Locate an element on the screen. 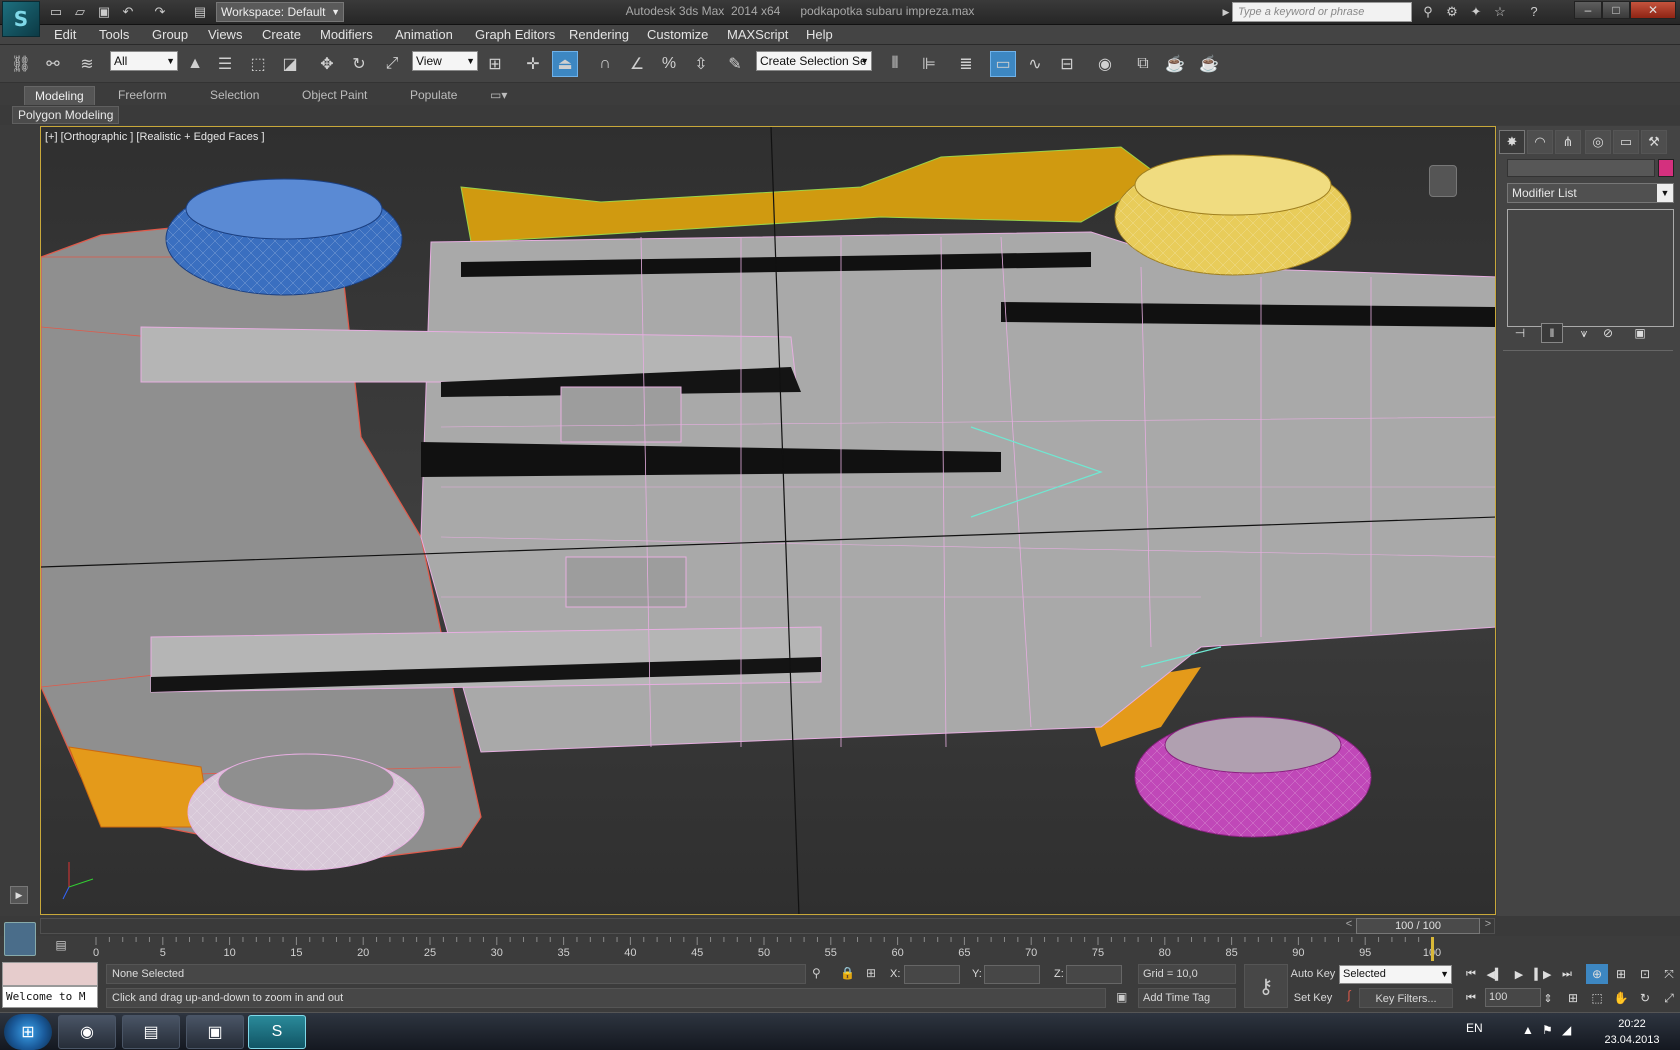 Image resolution: width=1680 pixels, height=1050 pixels. keyword-search-input: Type a keyword or phrase is located at coordinates (1322, 12).